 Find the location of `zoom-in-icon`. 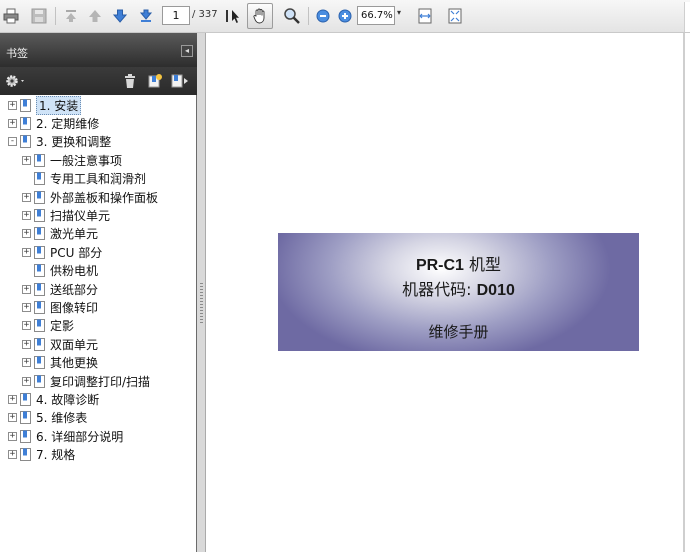

zoom-in-icon is located at coordinates (345, 16).